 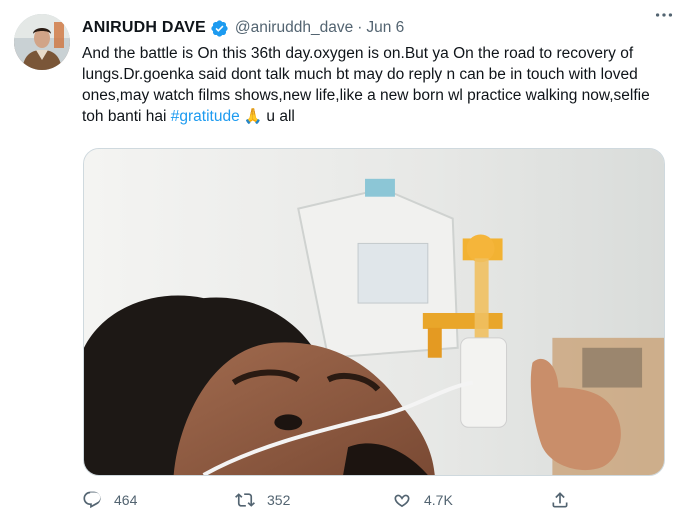 I want to click on more-icon, so click(x=664, y=13).